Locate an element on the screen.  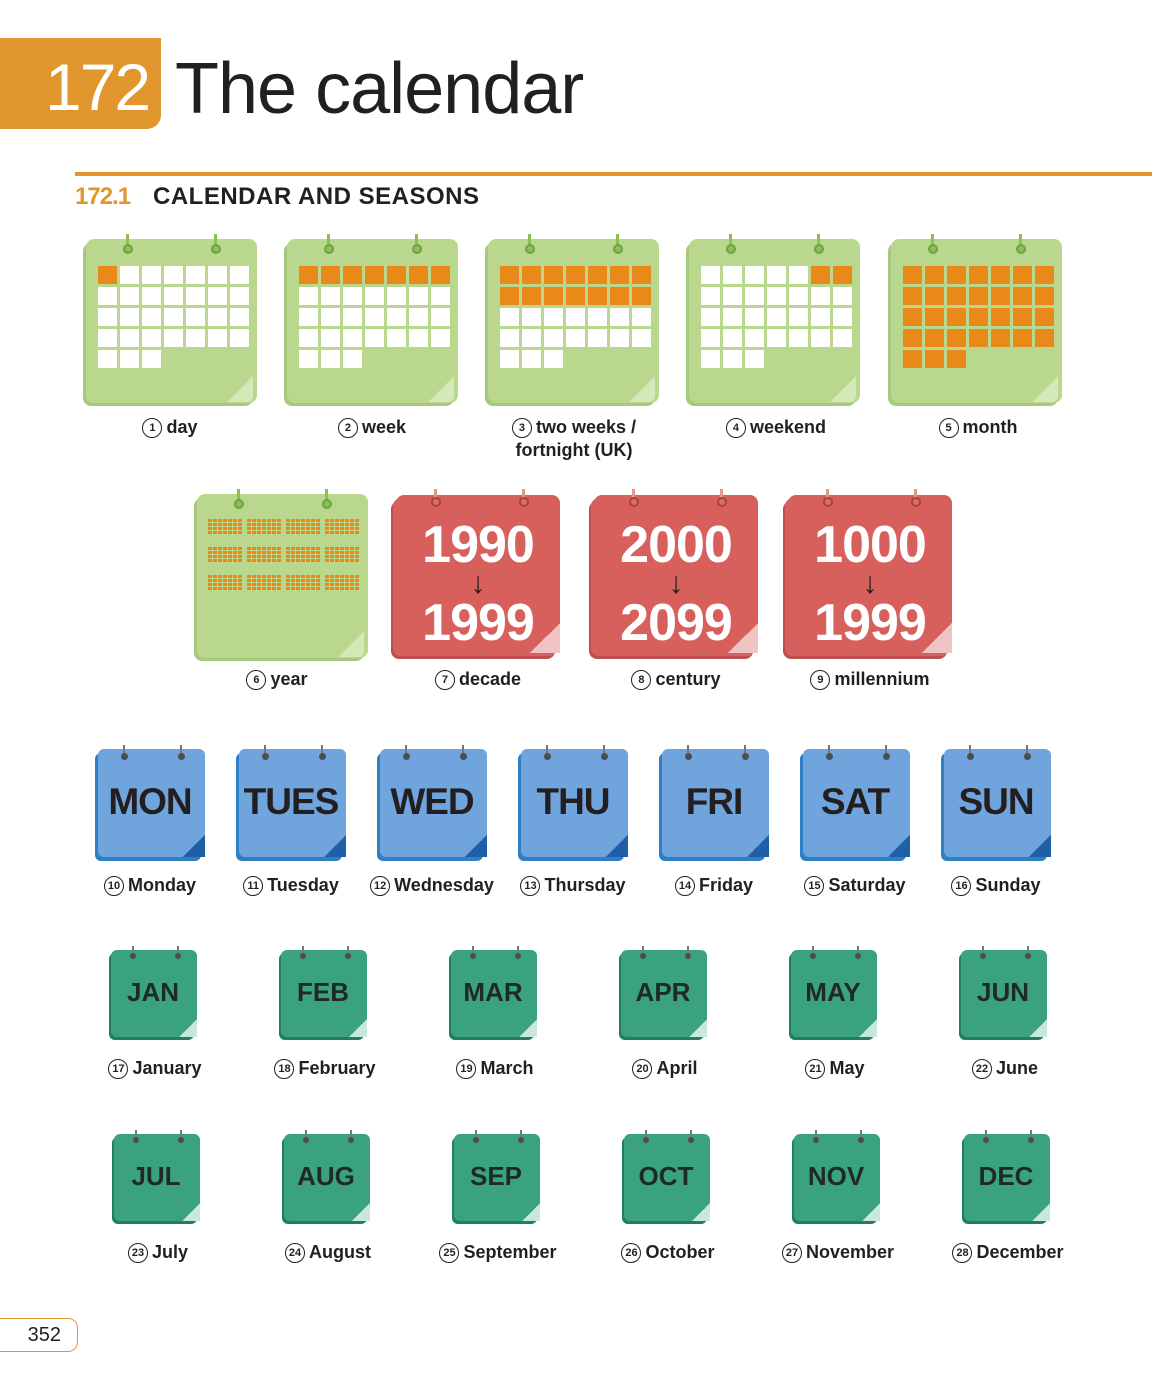
month-abbreviation: AUG is located at coordinates (326, 1176).